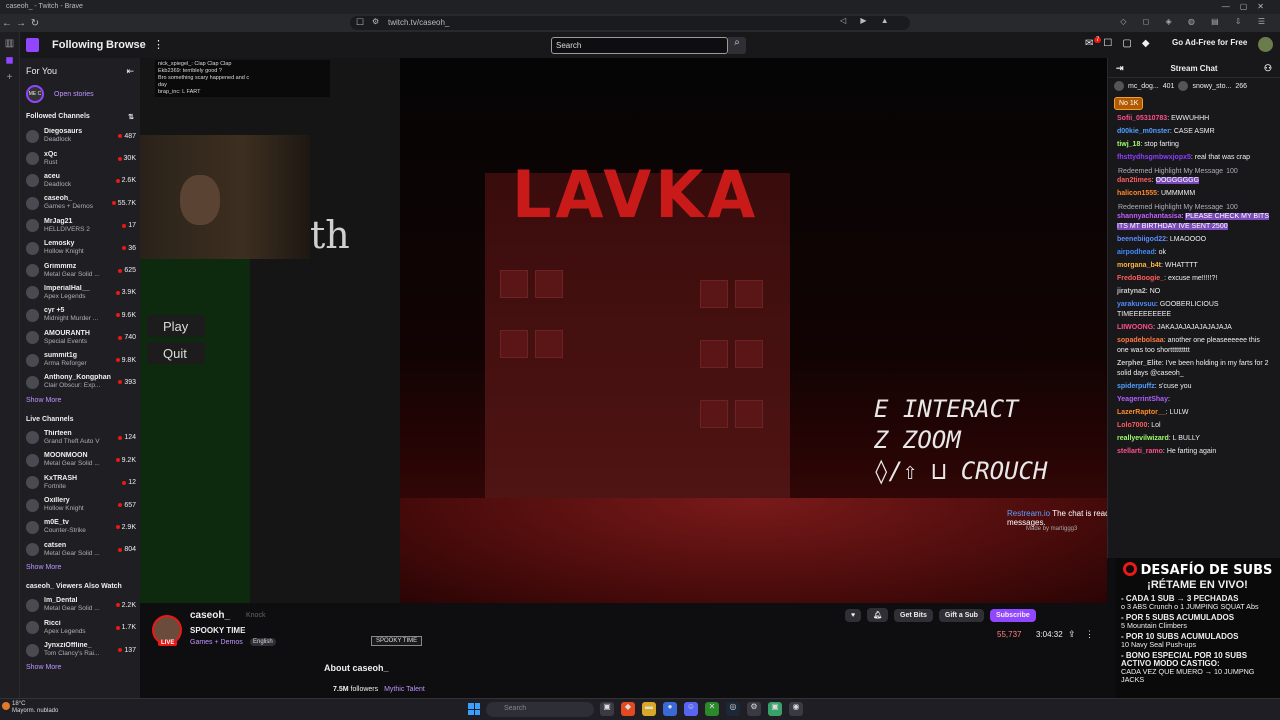 This screenshot has height=720, width=1280. What do you see at coordinates (32, 45) in the screenshot?
I see `twitch-logo` at bounding box center [32, 45].